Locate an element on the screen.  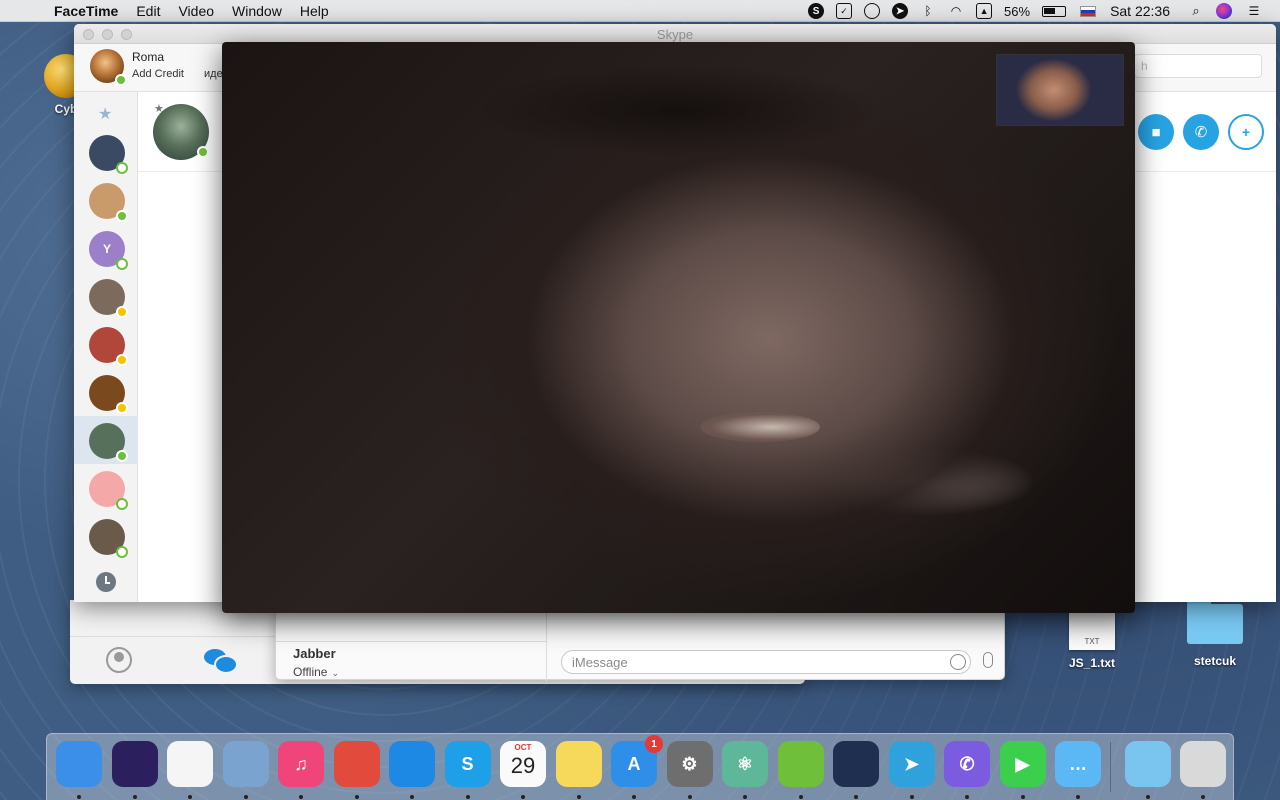
telegram-status-icon: ➤ is located at coordinates (900, 11).